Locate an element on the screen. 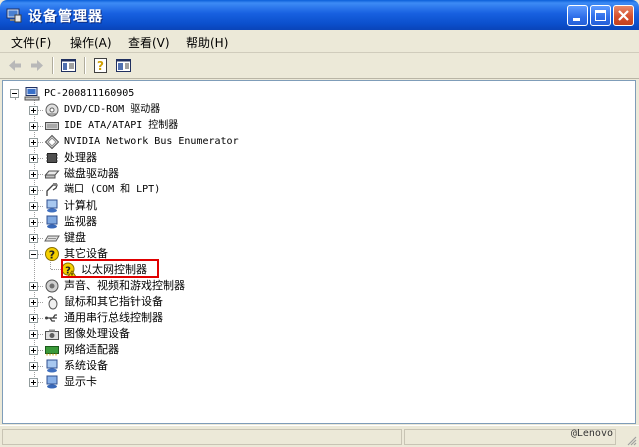 This screenshot has width=639, height=447. monitor-icon is located at coordinates (52, 222).